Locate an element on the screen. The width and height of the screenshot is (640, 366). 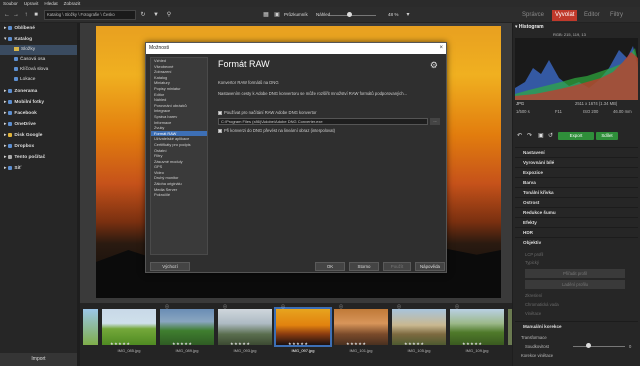
close-icon: × is located at coordinates (441, 48).